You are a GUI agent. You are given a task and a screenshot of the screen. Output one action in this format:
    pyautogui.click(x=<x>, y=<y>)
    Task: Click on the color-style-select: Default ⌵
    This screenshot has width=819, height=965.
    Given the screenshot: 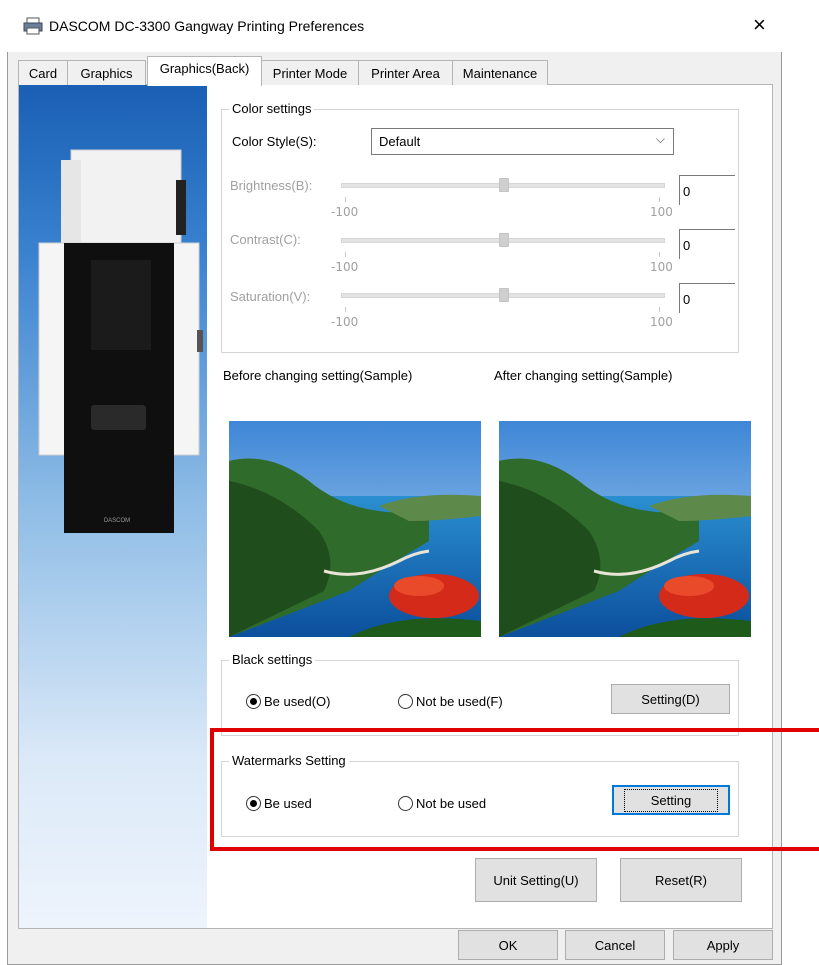 What is the action you would take?
    pyautogui.click(x=522, y=141)
    